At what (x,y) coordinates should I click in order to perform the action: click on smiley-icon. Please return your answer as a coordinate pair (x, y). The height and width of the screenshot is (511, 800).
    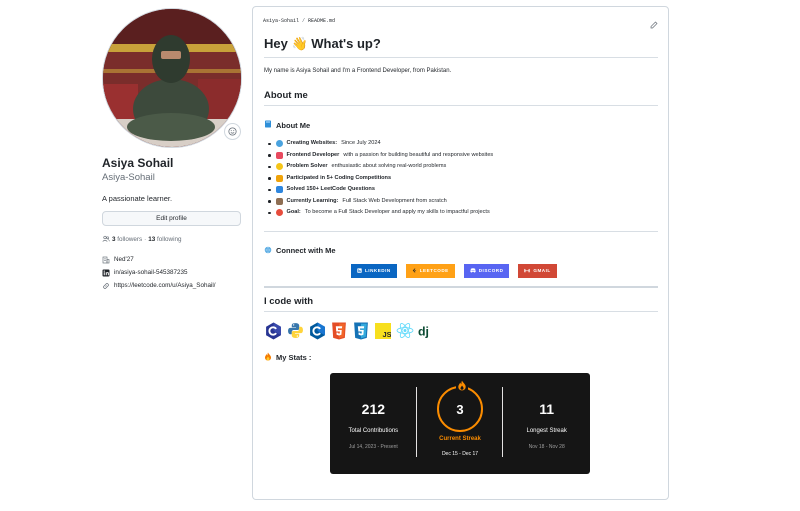
    Looking at the image, I should click on (232, 131).